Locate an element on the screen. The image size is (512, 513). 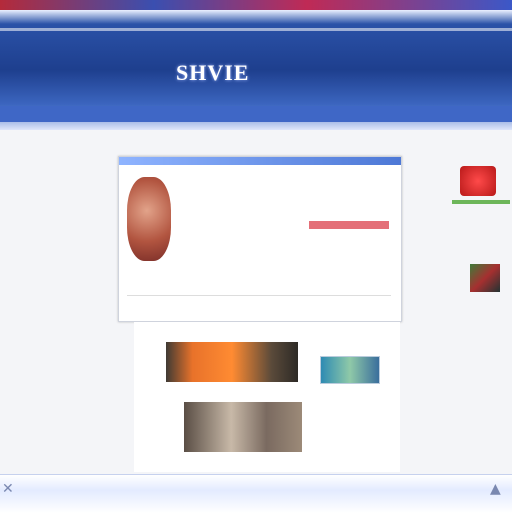
header-divider is located at coordinates (256, 29).